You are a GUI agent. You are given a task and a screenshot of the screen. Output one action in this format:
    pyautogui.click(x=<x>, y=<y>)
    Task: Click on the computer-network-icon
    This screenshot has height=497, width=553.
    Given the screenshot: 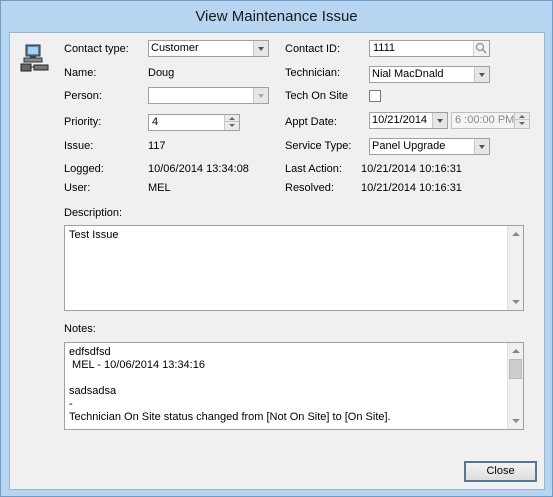 What is the action you would take?
    pyautogui.click(x=35, y=58)
    